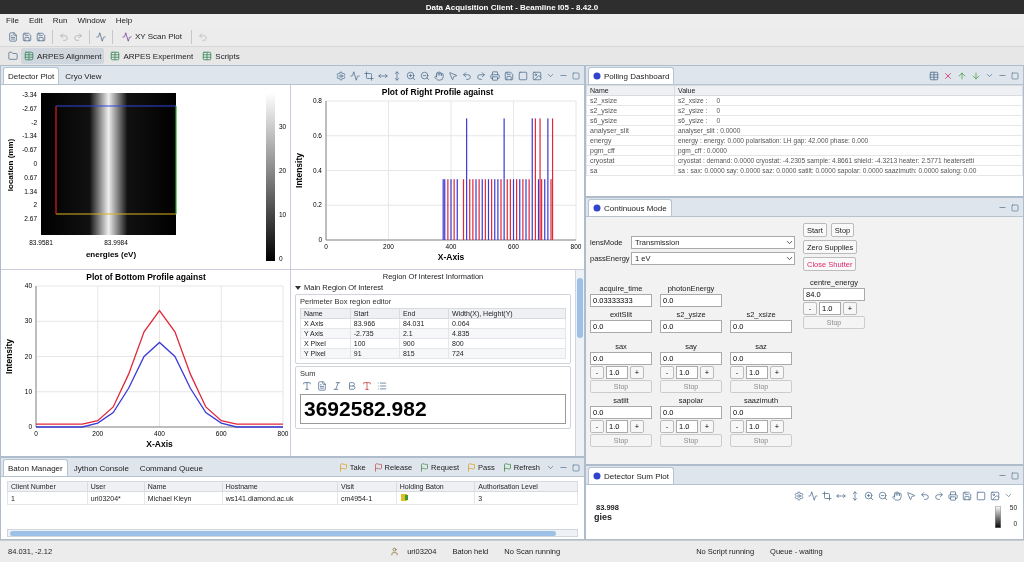  Describe the element at coordinates (603, 517) in the screenshot. I see `axis-label: gies` at that location.